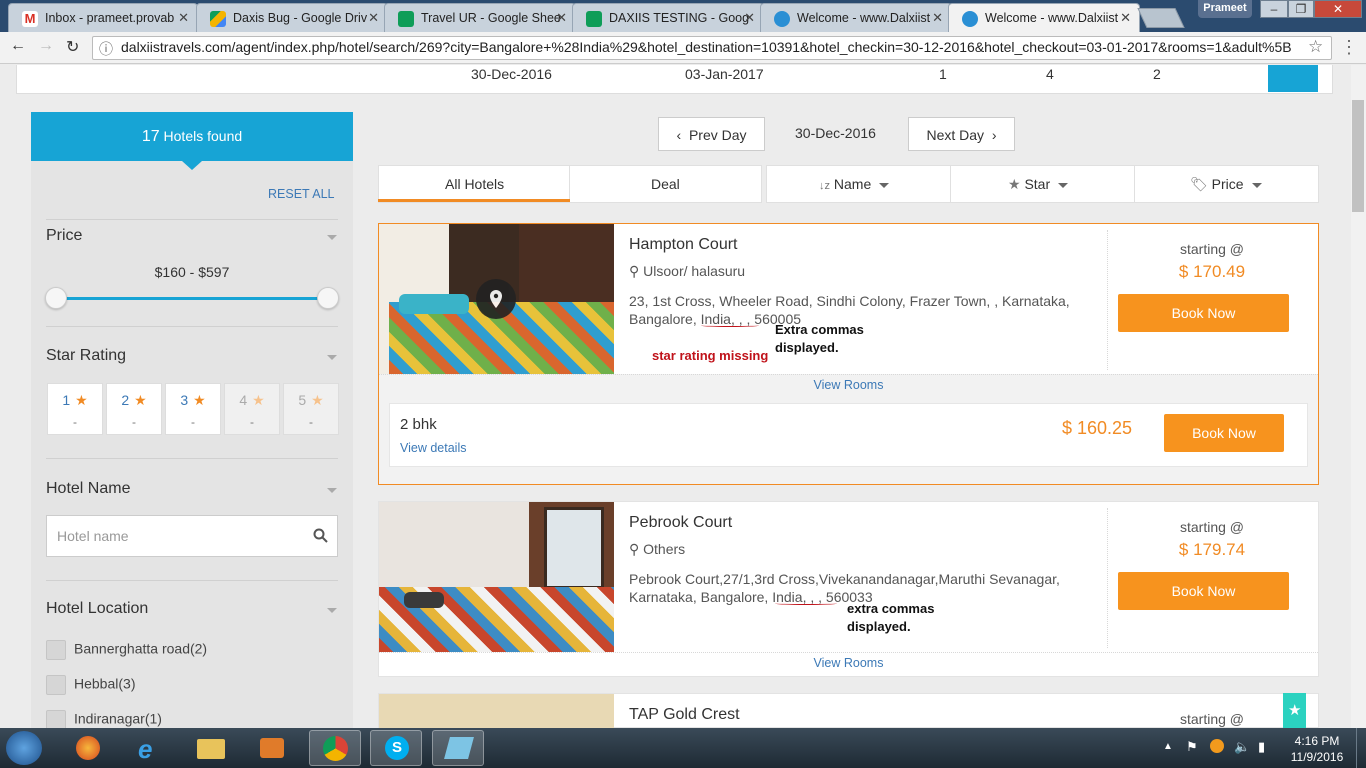  What do you see at coordinates (252, 409) in the screenshot?
I see `star-filter-4: 4 ★ -` at bounding box center [252, 409].